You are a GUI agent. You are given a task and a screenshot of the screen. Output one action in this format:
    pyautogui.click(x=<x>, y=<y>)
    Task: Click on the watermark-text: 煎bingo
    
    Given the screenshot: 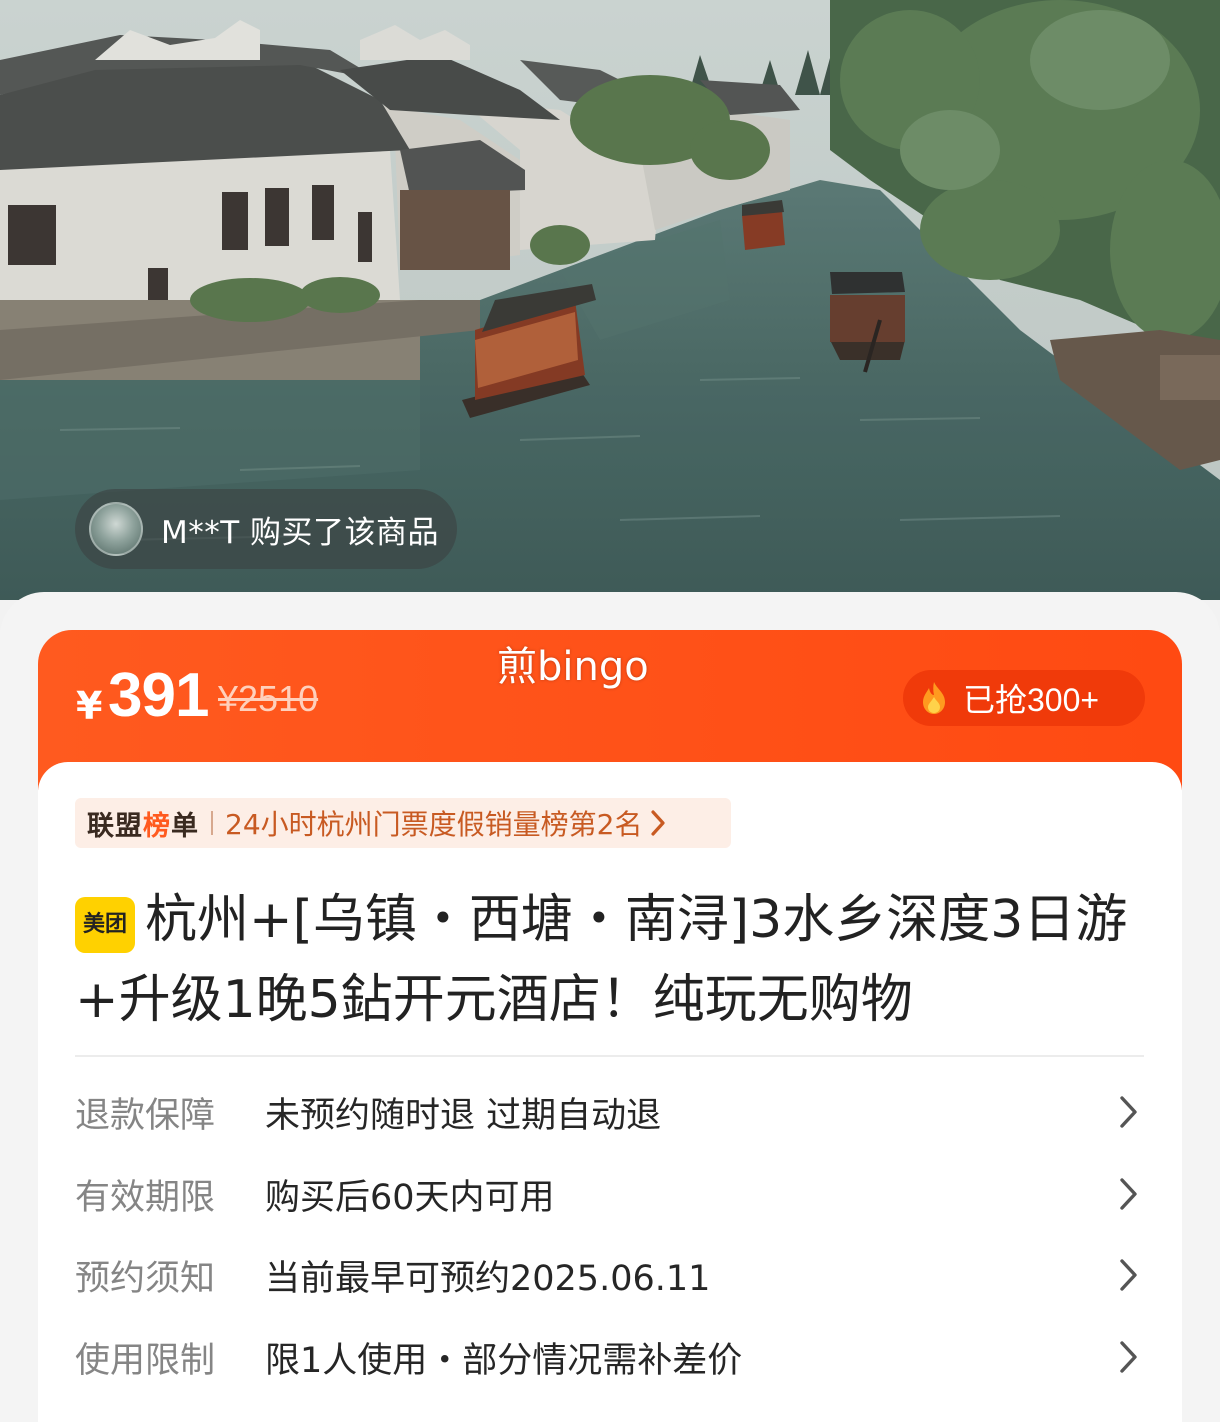 What is the action you would take?
    pyautogui.click(x=573, y=667)
    